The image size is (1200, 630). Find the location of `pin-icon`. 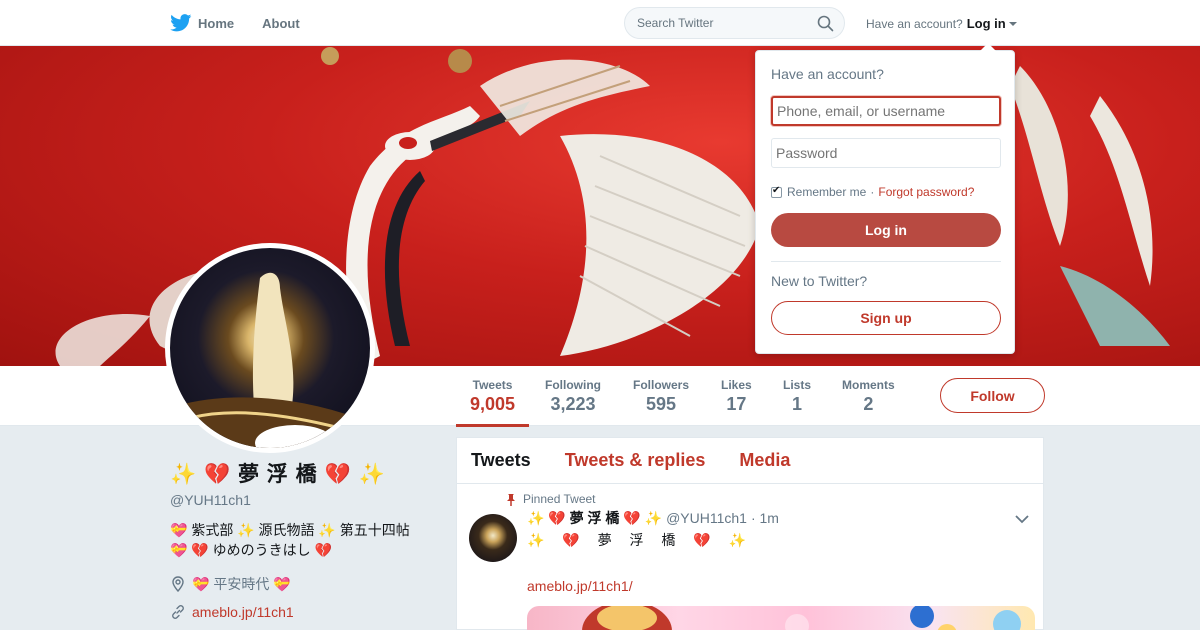

pin-icon is located at coordinates (511, 499).